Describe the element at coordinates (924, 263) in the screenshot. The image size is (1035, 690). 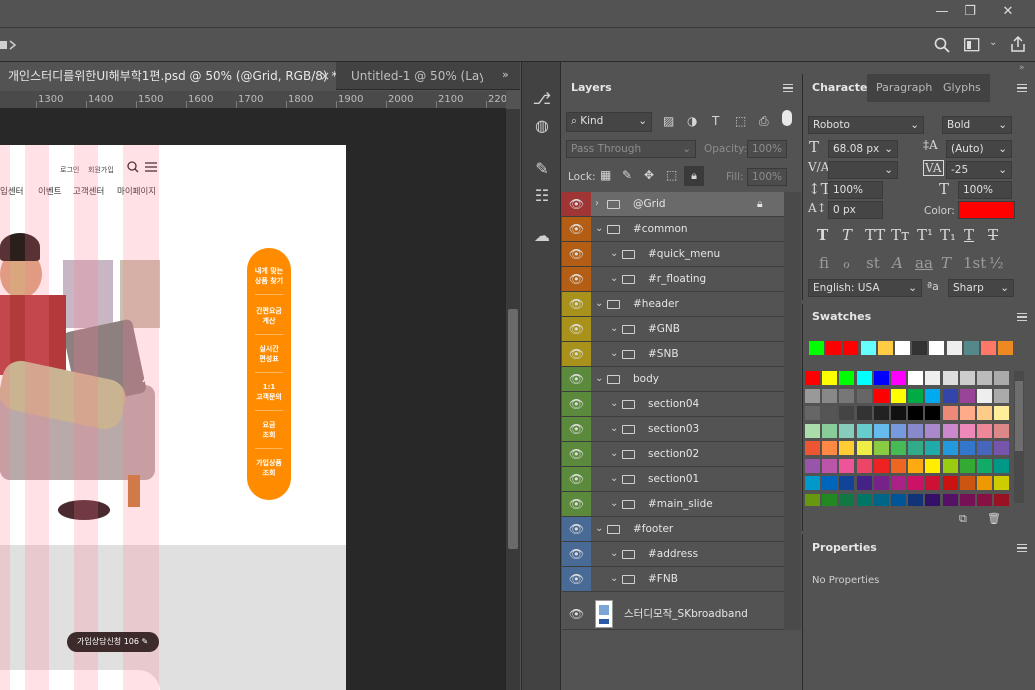
I see `stylistic-alternates-button: aa` at that location.